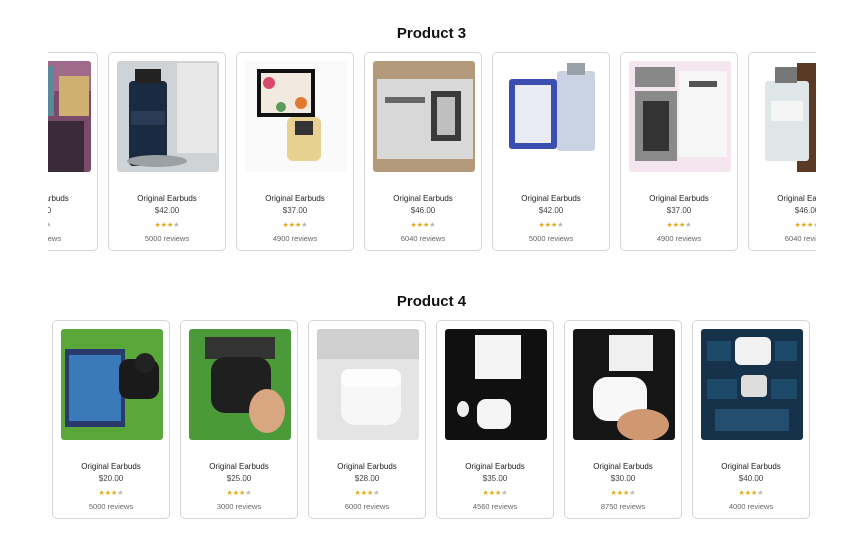 This screenshot has height=533, width=863. I want to click on product-card: Original Earbuds $20.00 ★★★★ 5000 reviews, so click(111, 419).